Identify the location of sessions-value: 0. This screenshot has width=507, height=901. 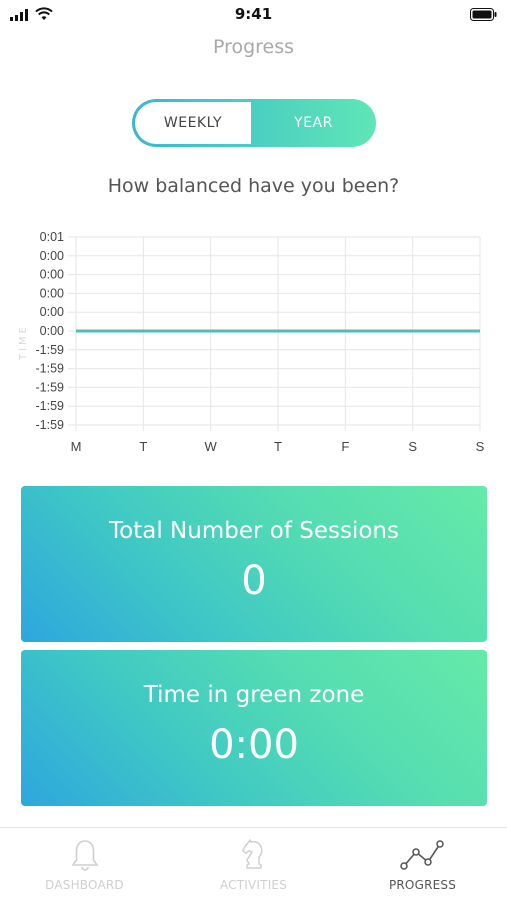
(254, 581).